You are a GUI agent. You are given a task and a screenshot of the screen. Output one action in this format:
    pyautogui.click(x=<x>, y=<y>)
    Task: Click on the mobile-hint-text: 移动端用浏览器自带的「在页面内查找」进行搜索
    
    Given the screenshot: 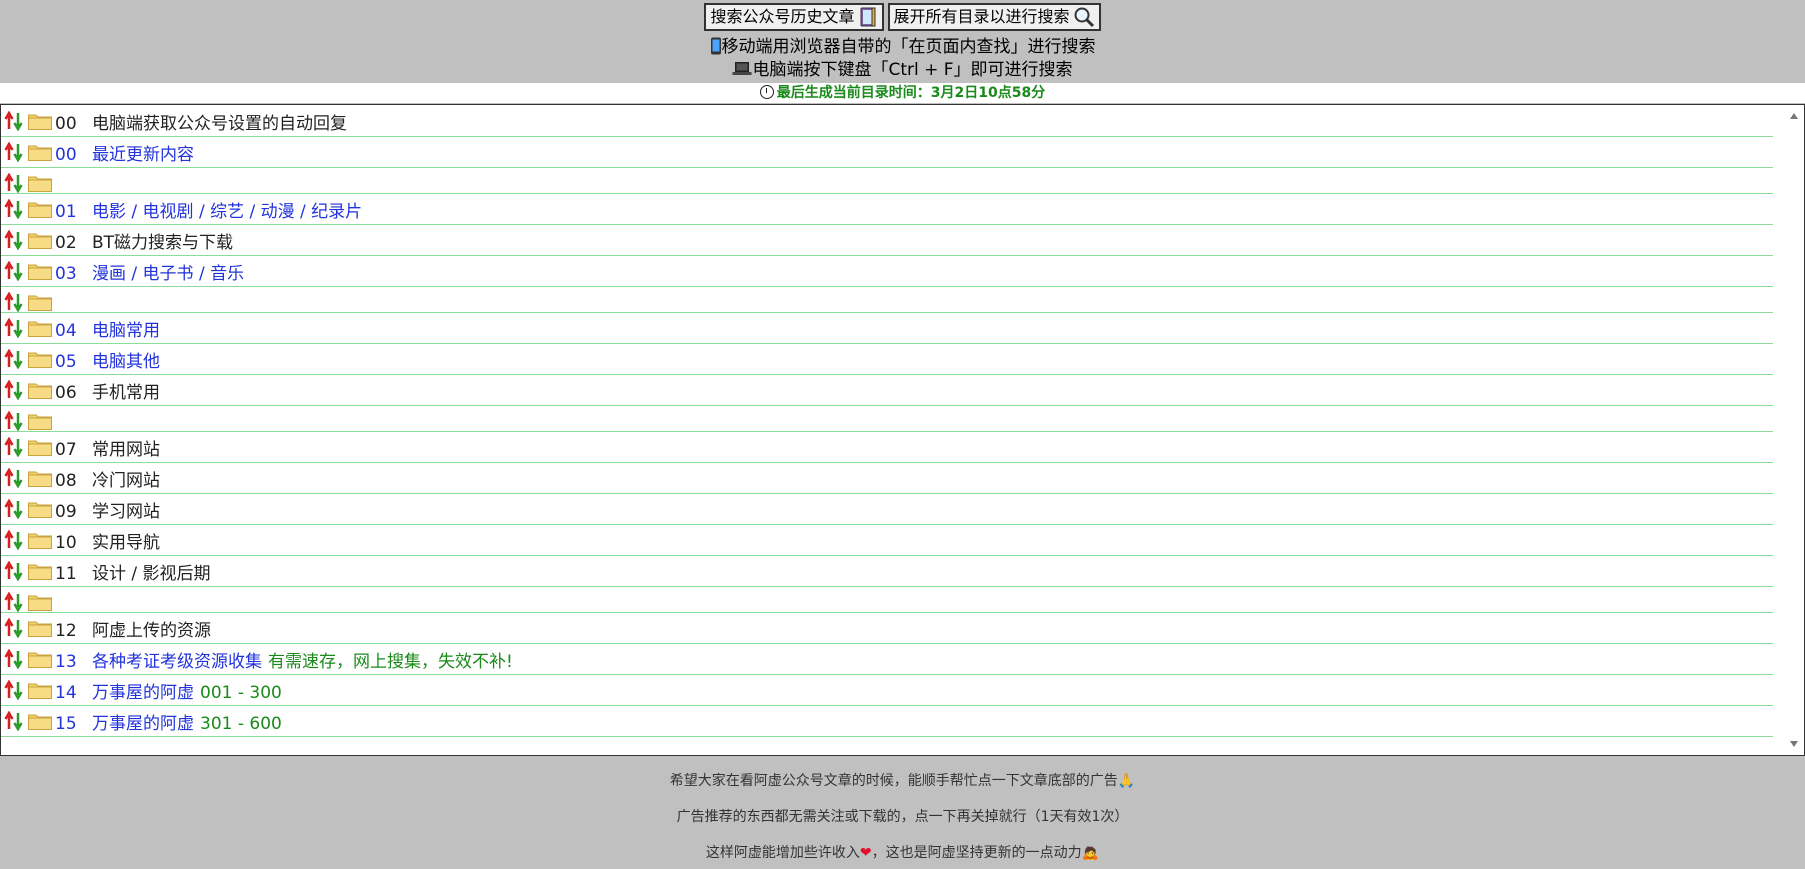 What is the action you would take?
    pyautogui.click(x=908, y=47)
    